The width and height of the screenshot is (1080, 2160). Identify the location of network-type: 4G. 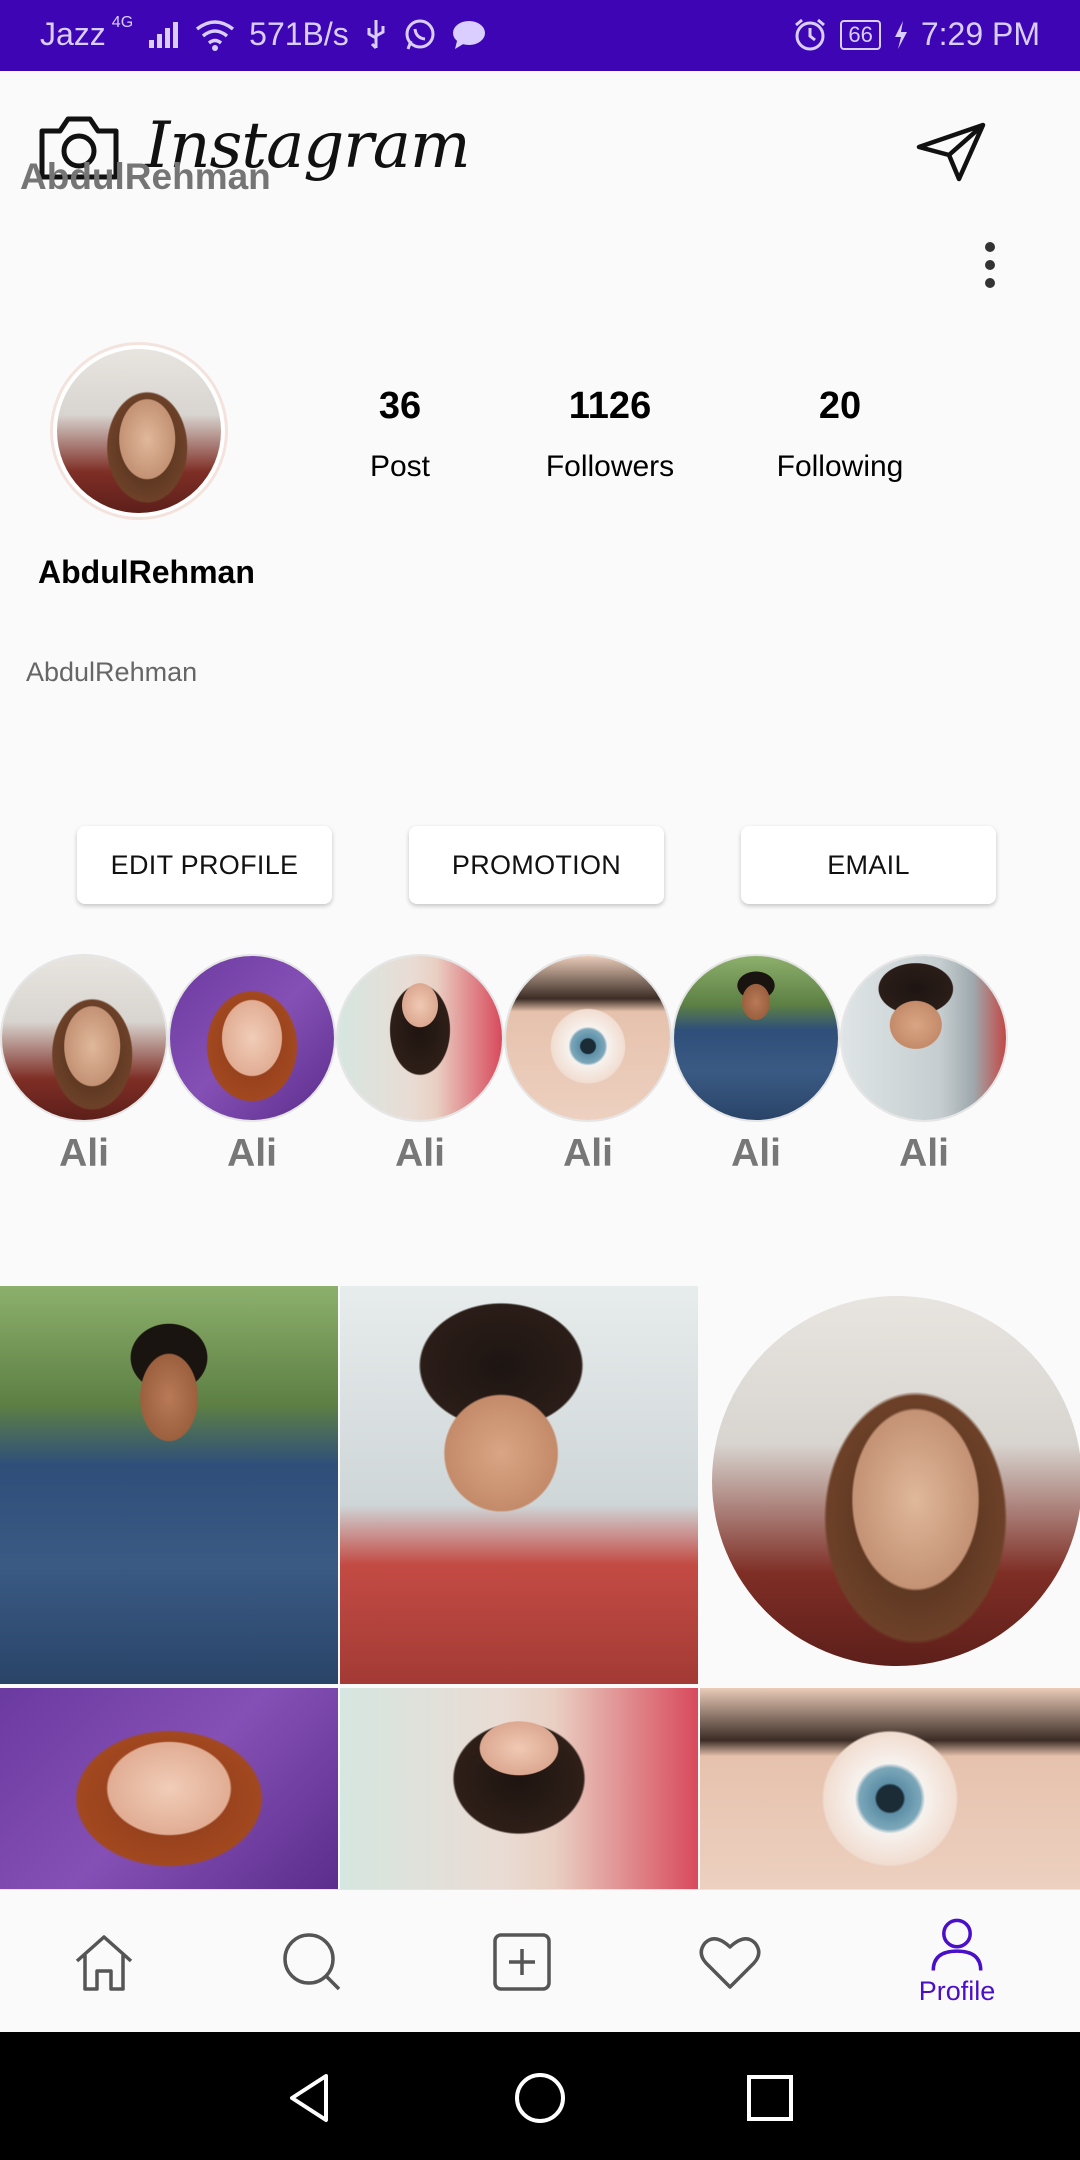
(122, 22).